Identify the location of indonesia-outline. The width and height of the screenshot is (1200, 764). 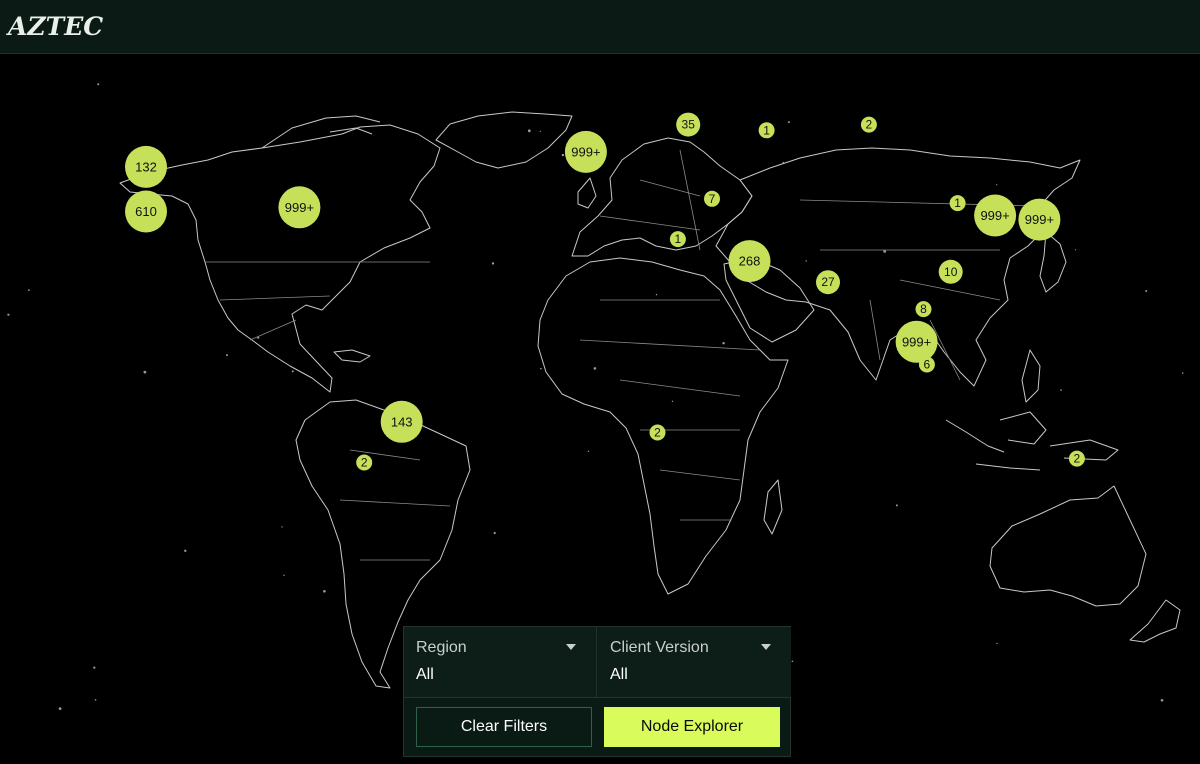
(1032, 441).